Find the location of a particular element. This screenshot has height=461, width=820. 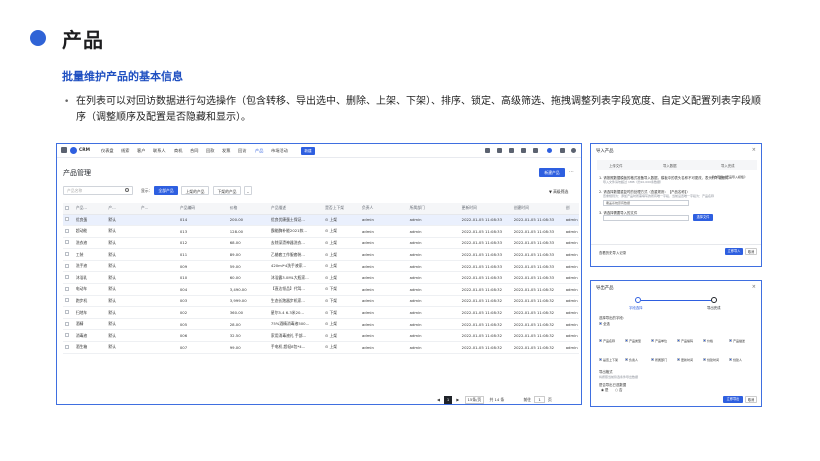

nav-payments: 回款 is located at coordinates (210, 151).